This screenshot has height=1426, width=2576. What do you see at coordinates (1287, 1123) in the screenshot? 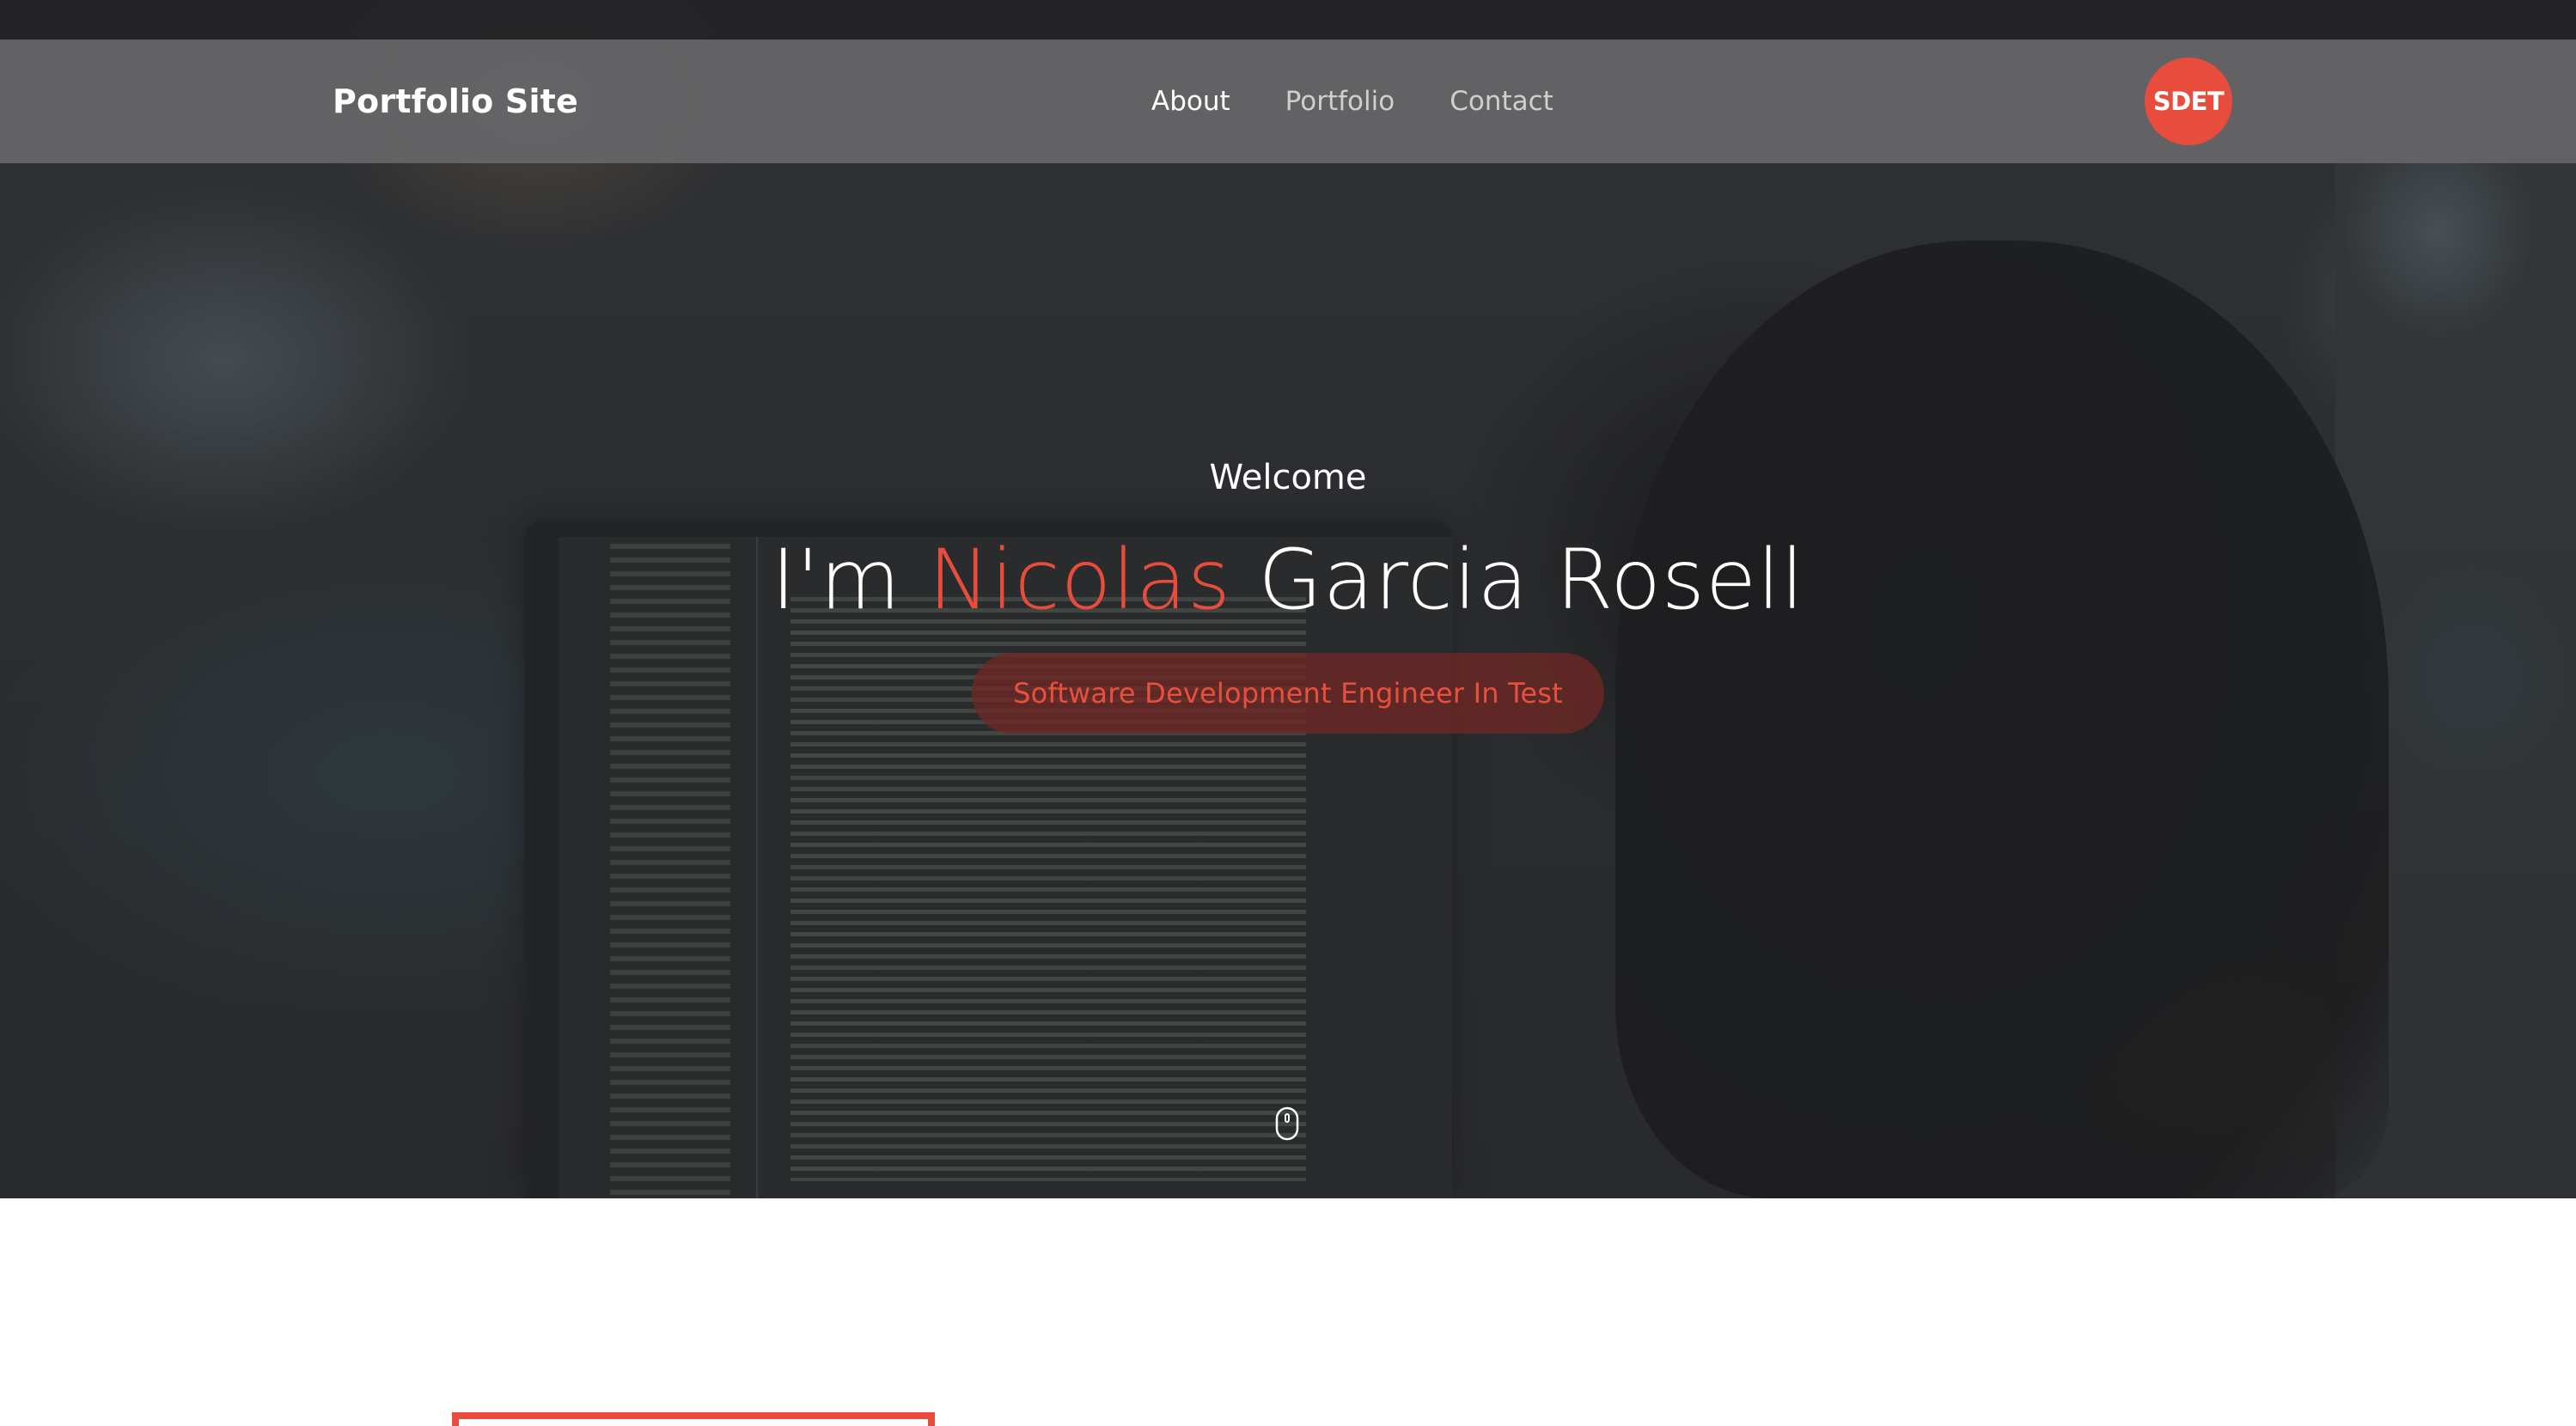
I see `mouse-scroll-icon` at bounding box center [1287, 1123].